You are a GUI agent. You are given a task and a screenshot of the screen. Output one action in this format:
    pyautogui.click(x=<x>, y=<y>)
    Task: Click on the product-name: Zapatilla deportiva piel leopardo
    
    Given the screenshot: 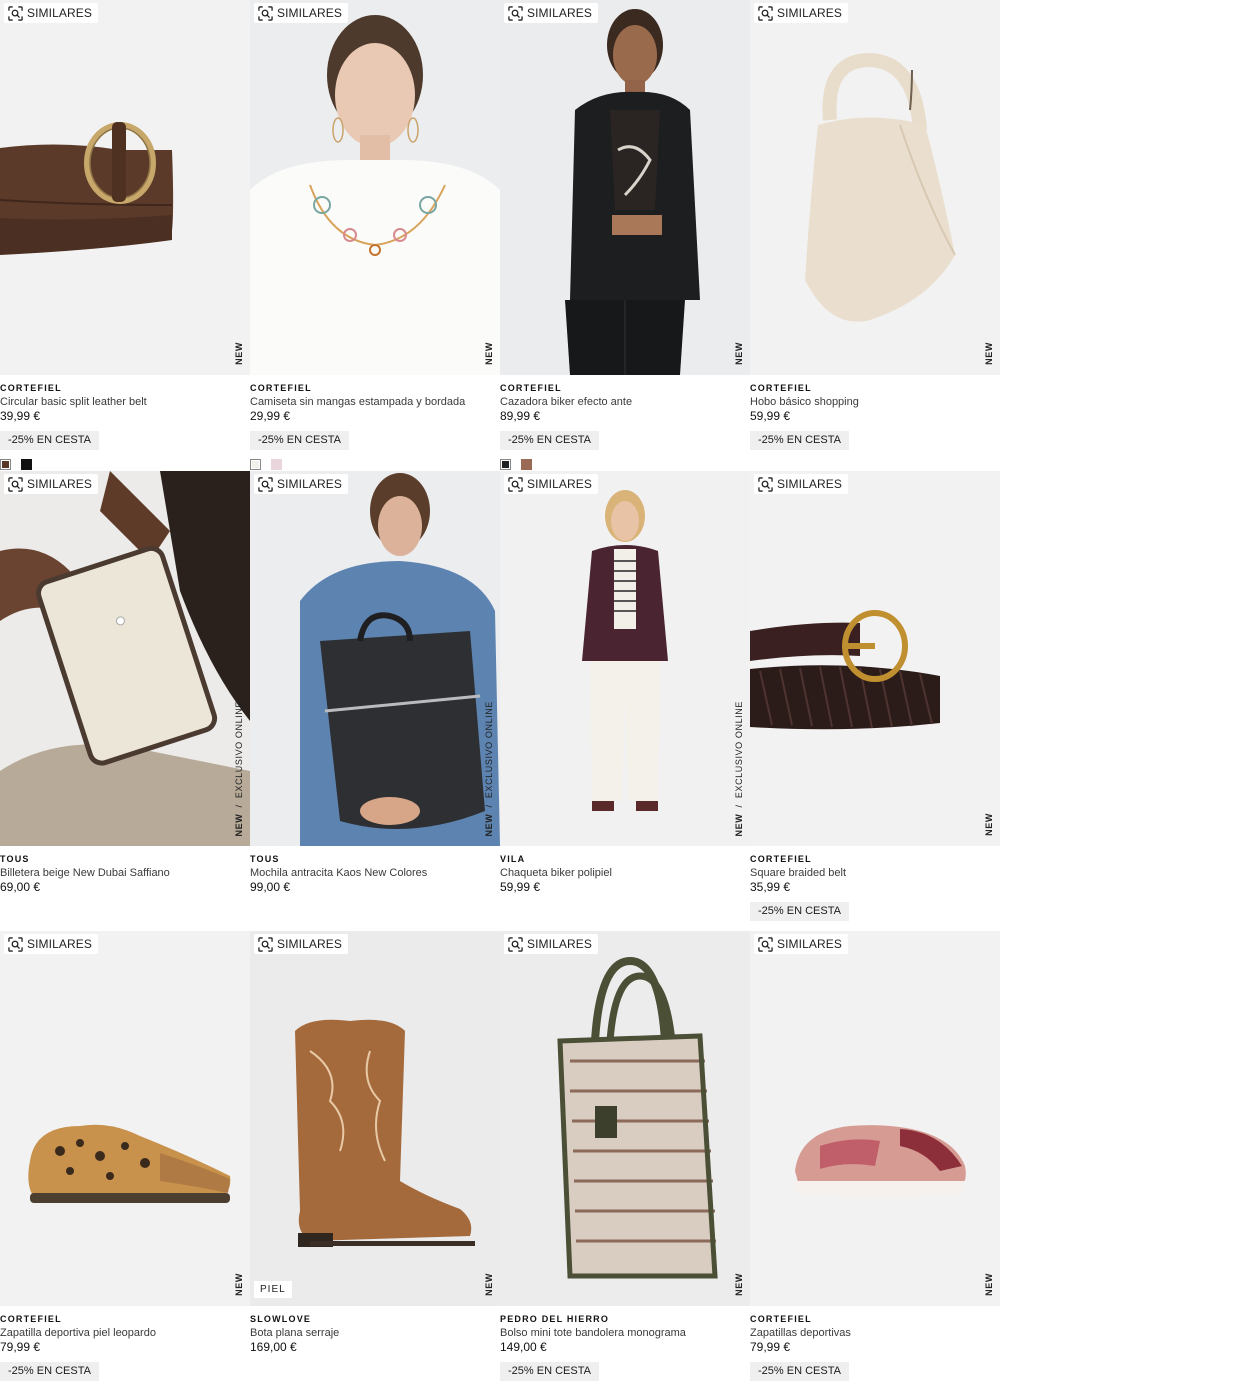 What is the action you would take?
    pyautogui.click(x=125, y=1333)
    